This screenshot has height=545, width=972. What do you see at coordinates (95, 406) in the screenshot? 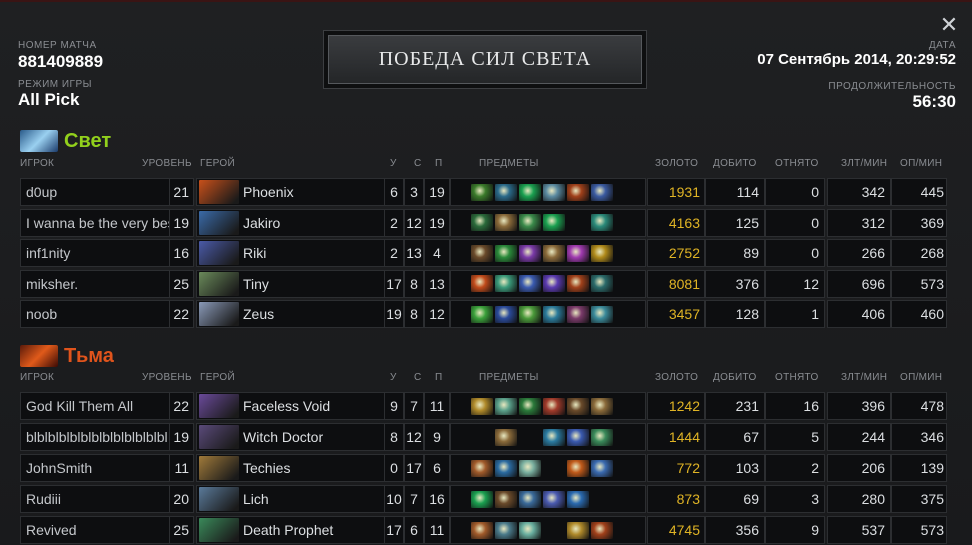
I see `player-name: God Kill Them All` at bounding box center [95, 406].